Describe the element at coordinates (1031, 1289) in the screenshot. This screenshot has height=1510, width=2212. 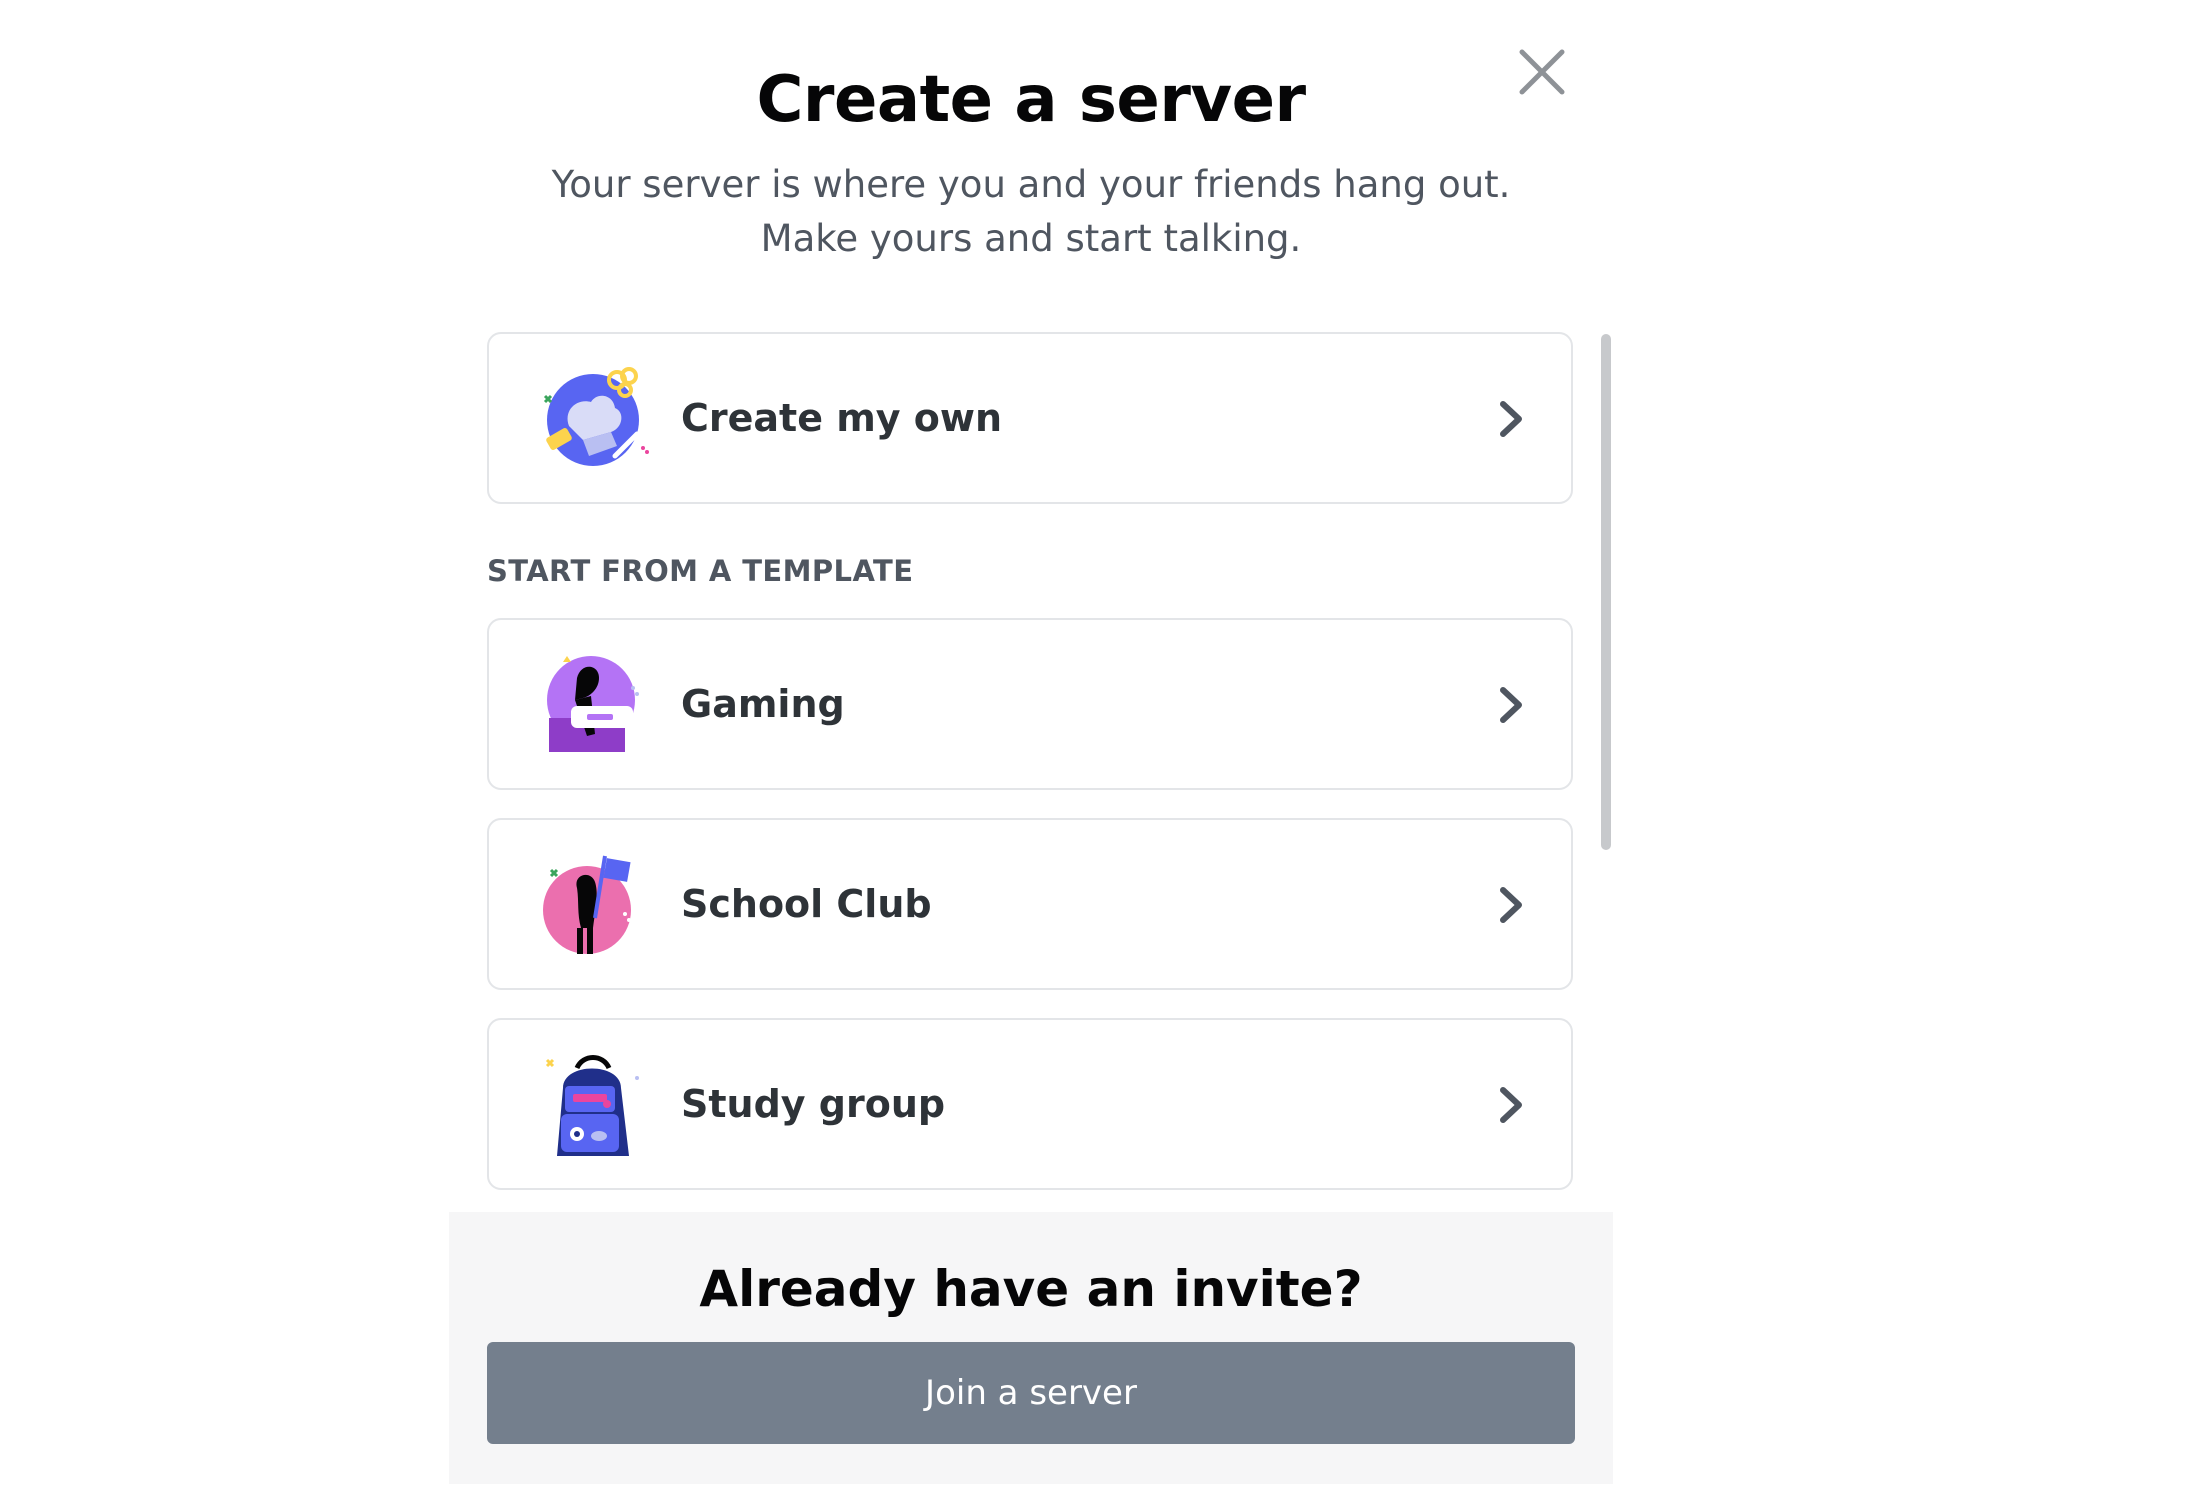
I see `invite-title: Already have an invite?` at that location.